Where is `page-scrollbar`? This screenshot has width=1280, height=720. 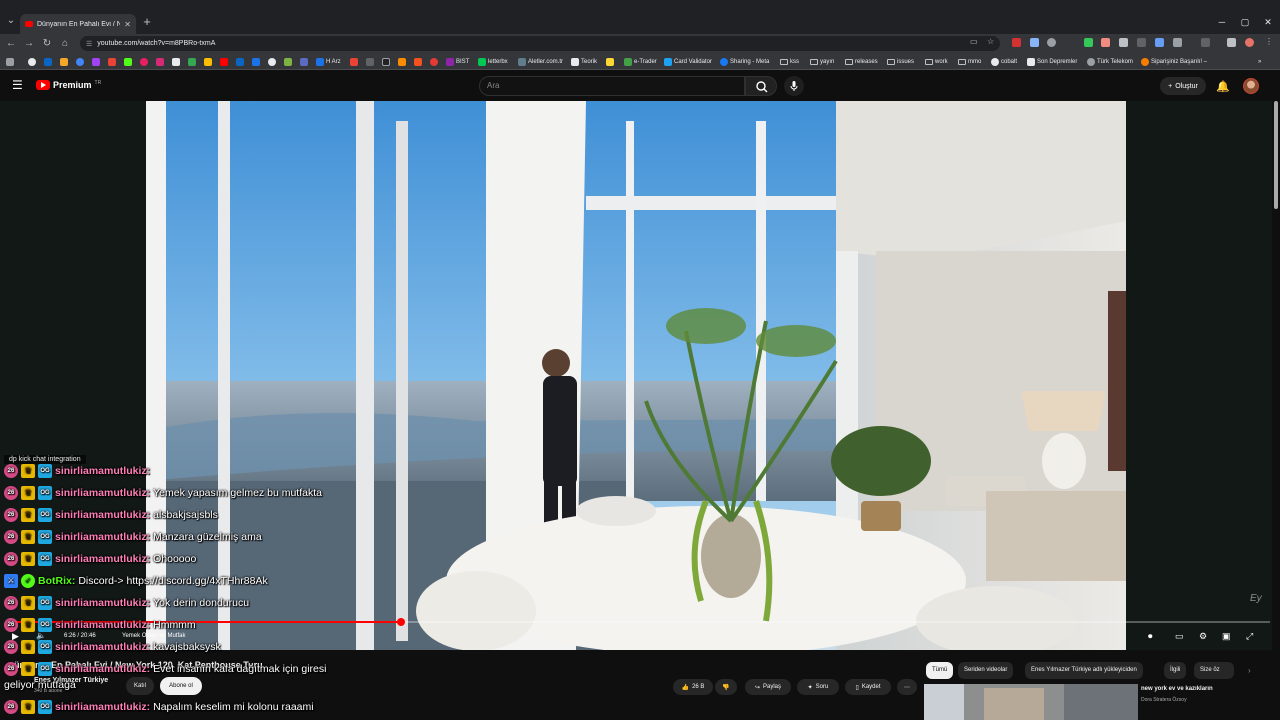
page-scrollbar is located at coordinates (1276, 155).